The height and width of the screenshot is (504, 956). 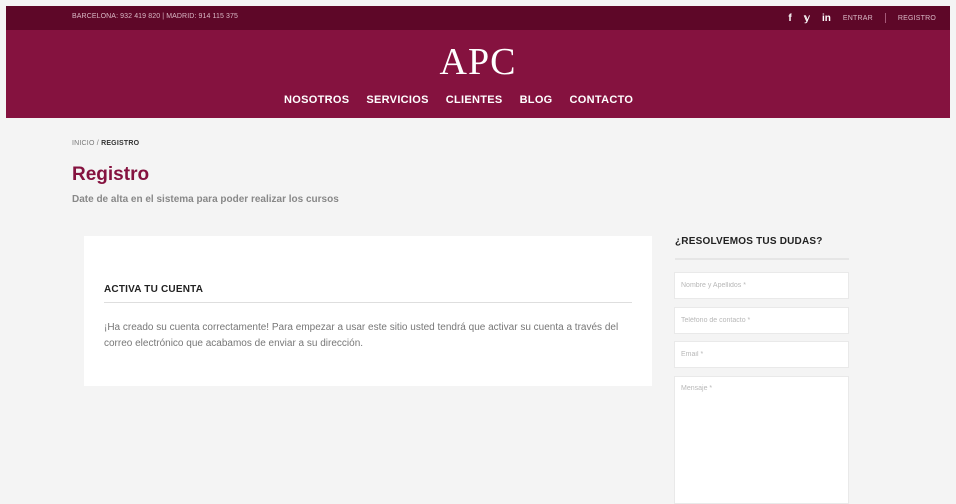 I want to click on register-link: REGISTRO, so click(x=917, y=18).